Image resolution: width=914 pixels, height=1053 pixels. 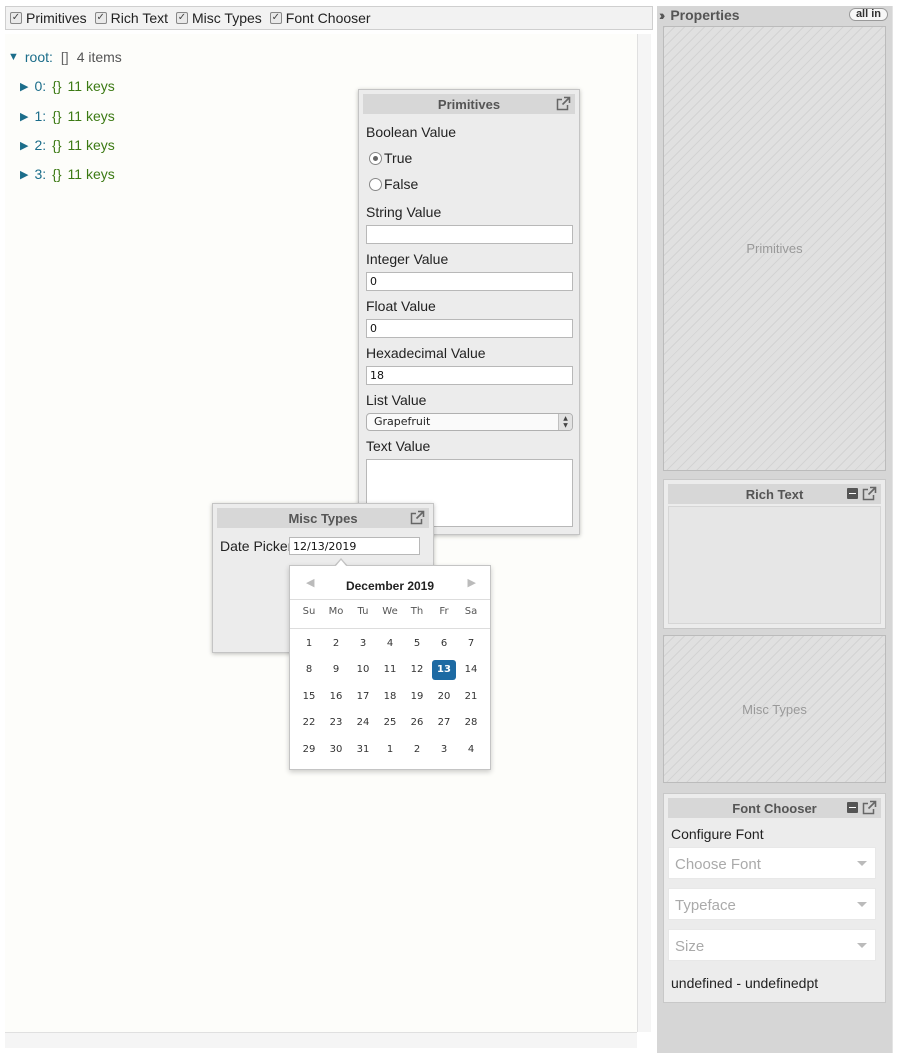 What do you see at coordinates (417, 670) in the screenshot?
I see `calendar-day: 12` at bounding box center [417, 670].